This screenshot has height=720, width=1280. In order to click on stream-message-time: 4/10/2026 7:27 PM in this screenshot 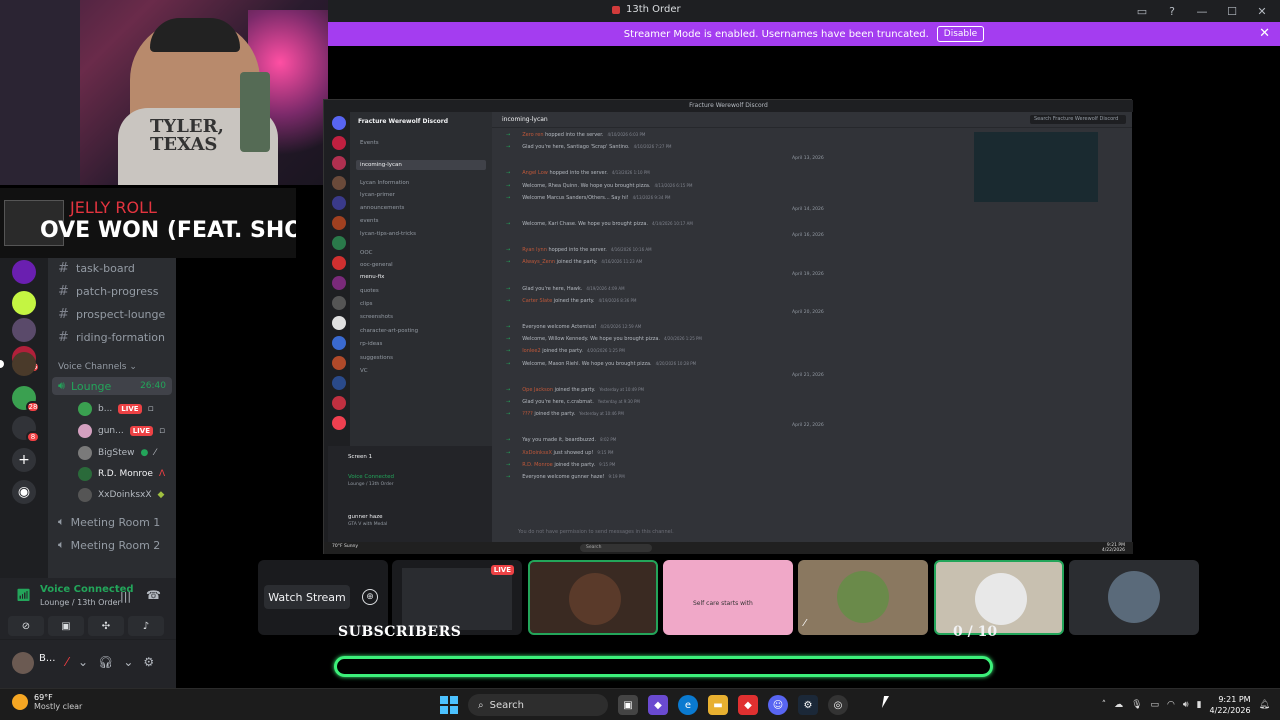, I will do `click(652, 147)`.